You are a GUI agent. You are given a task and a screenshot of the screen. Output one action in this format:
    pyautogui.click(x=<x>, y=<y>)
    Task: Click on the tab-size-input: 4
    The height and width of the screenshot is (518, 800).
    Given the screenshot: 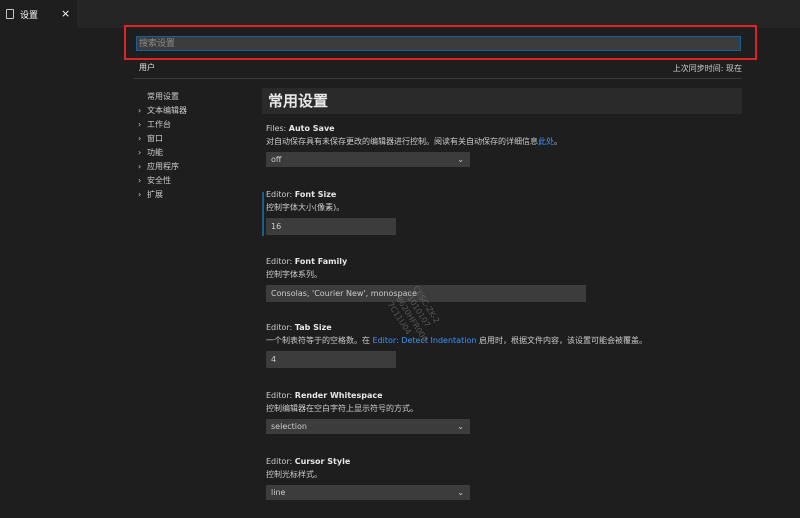 What is the action you would take?
    pyautogui.click(x=331, y=359)
    